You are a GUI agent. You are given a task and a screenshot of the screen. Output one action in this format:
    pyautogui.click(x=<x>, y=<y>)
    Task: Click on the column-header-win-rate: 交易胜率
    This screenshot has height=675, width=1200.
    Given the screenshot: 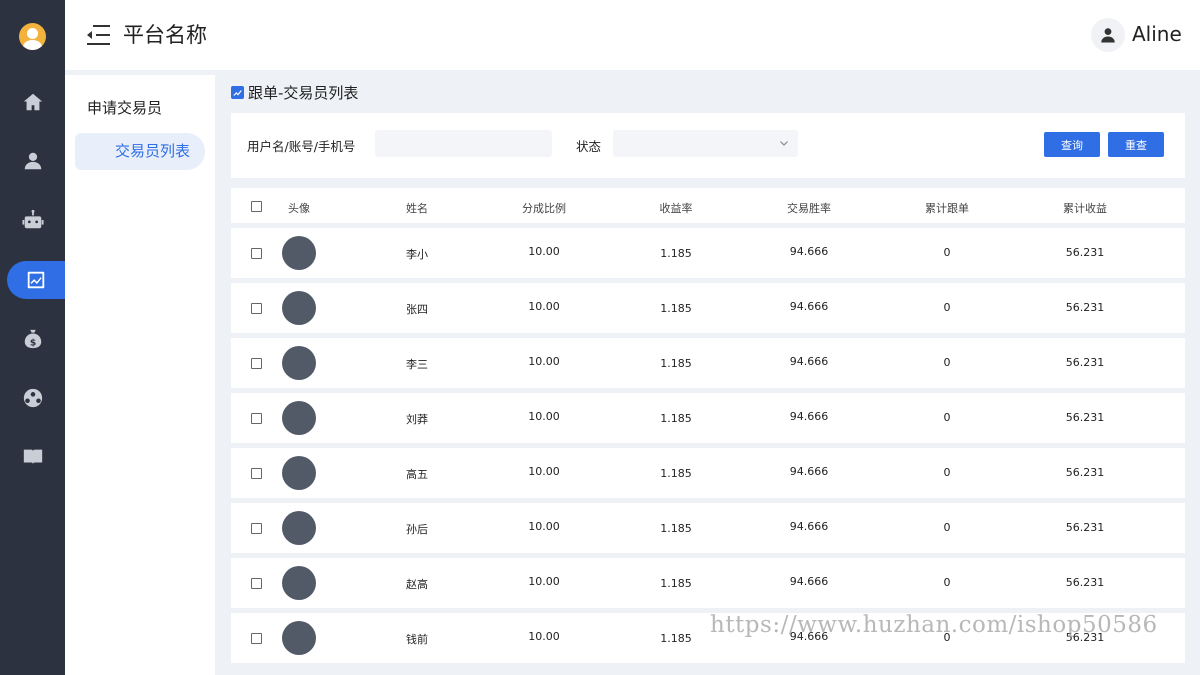 What is the action you would take?
    pyautogui.click(x=809, y=208)
    